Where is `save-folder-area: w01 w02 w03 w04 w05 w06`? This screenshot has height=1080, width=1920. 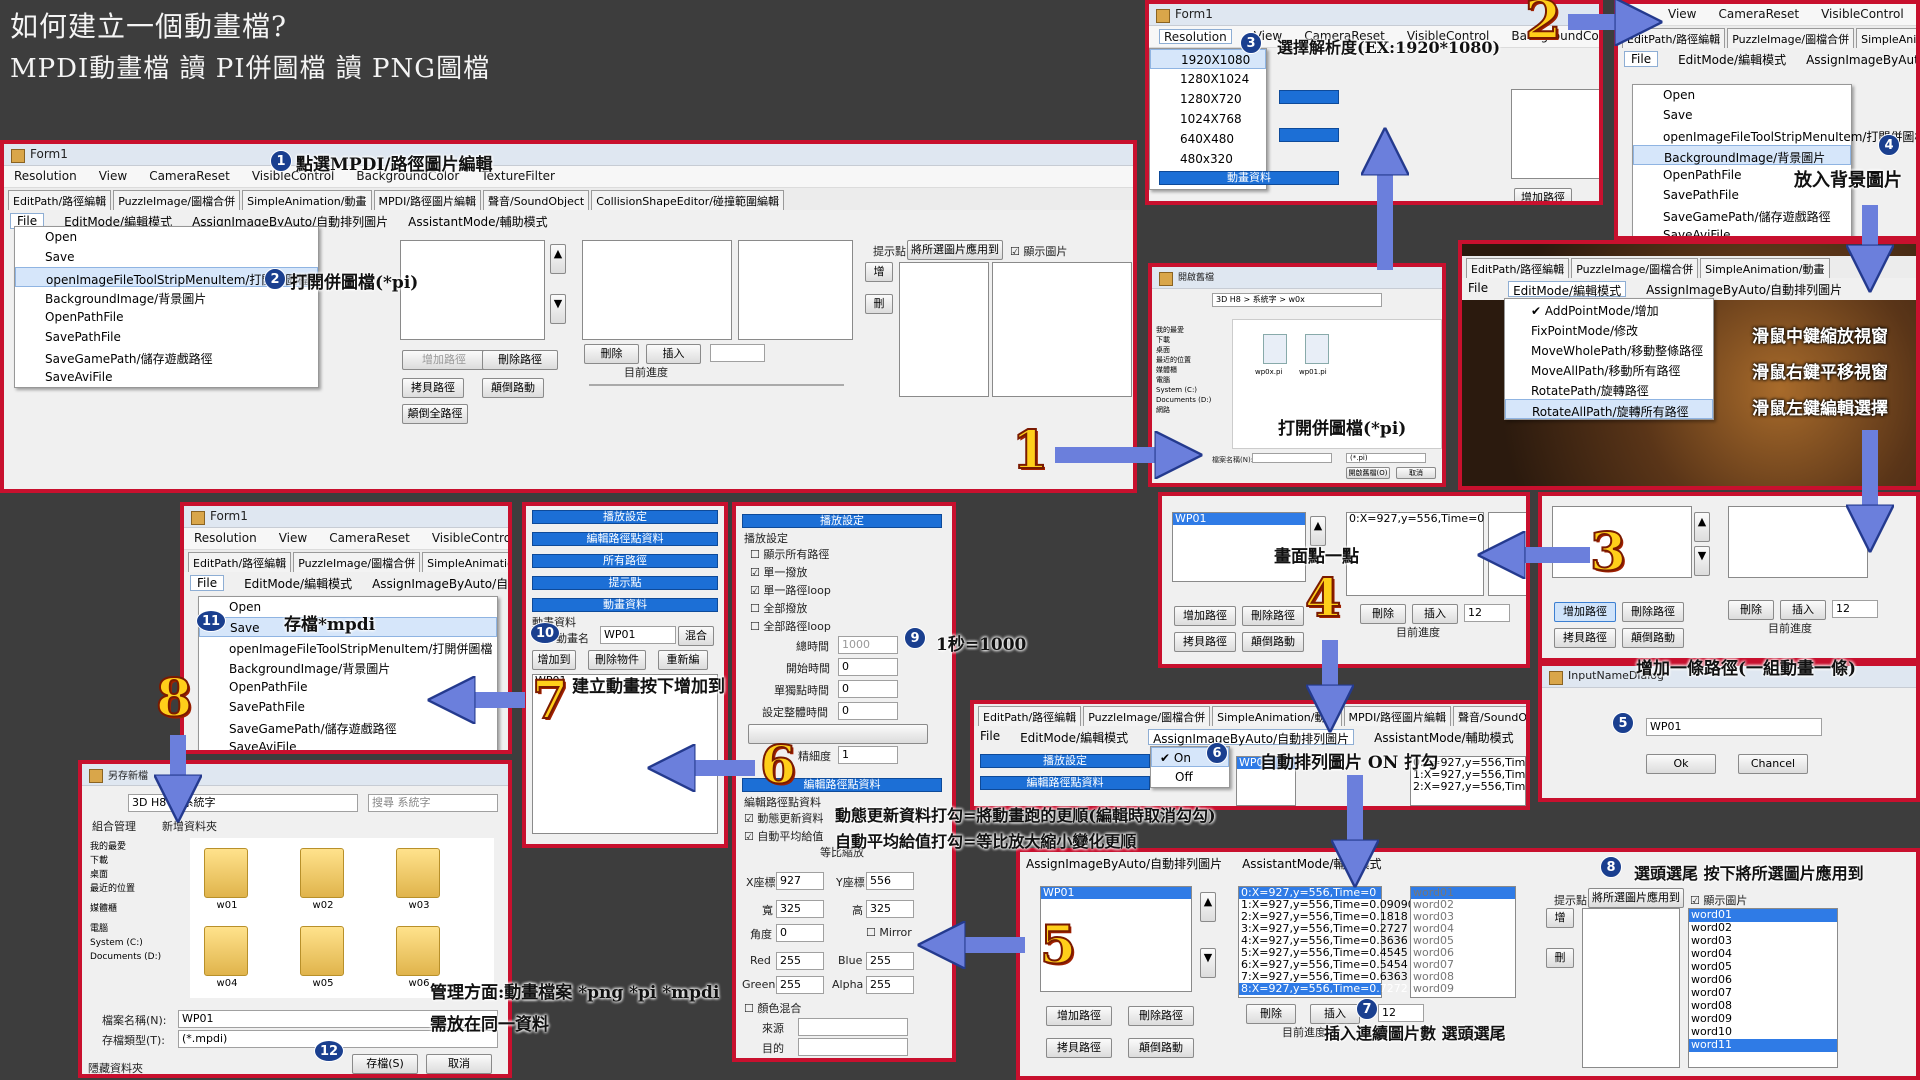 save-folder-area: w01 w02 w03 w04 w05 w06 is located at coordinates (342, 918).